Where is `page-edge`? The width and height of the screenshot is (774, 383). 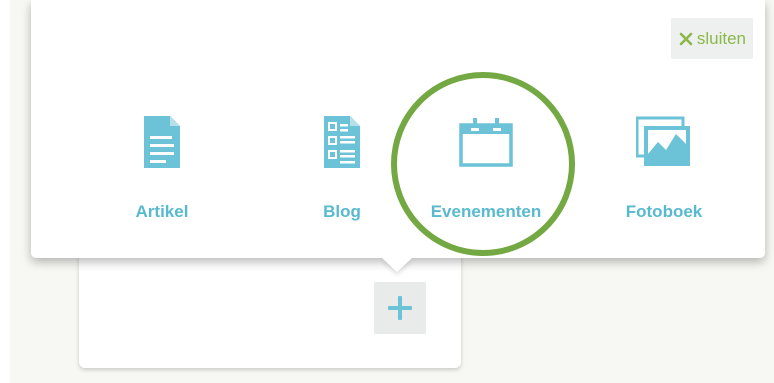
page-edge is located at coordinates (5, 191).